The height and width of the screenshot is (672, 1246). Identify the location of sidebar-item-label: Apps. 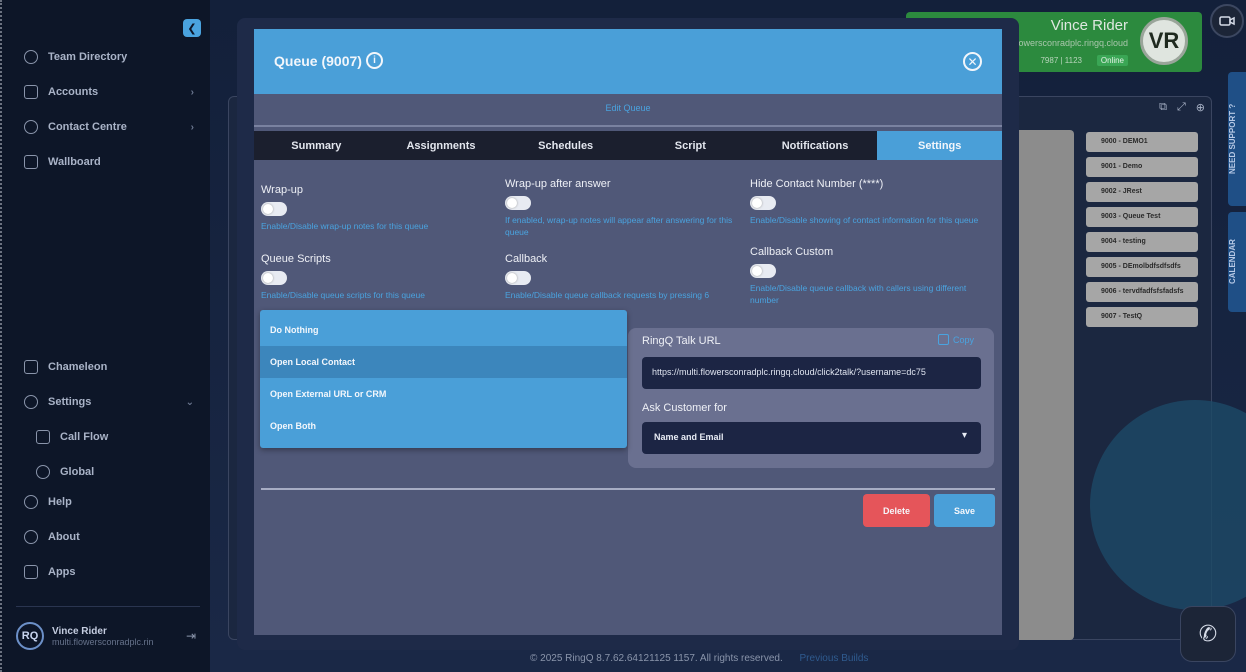
(62, 572).